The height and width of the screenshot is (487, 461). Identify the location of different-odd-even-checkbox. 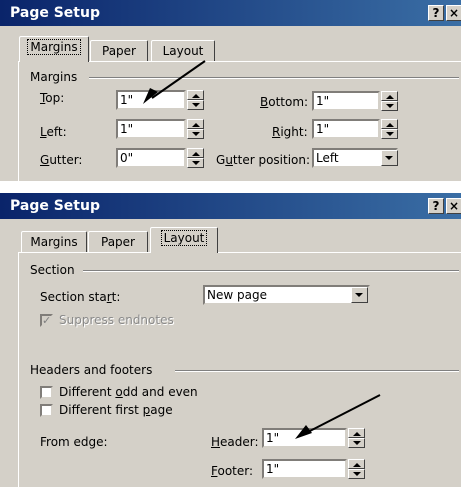
(46, 392).